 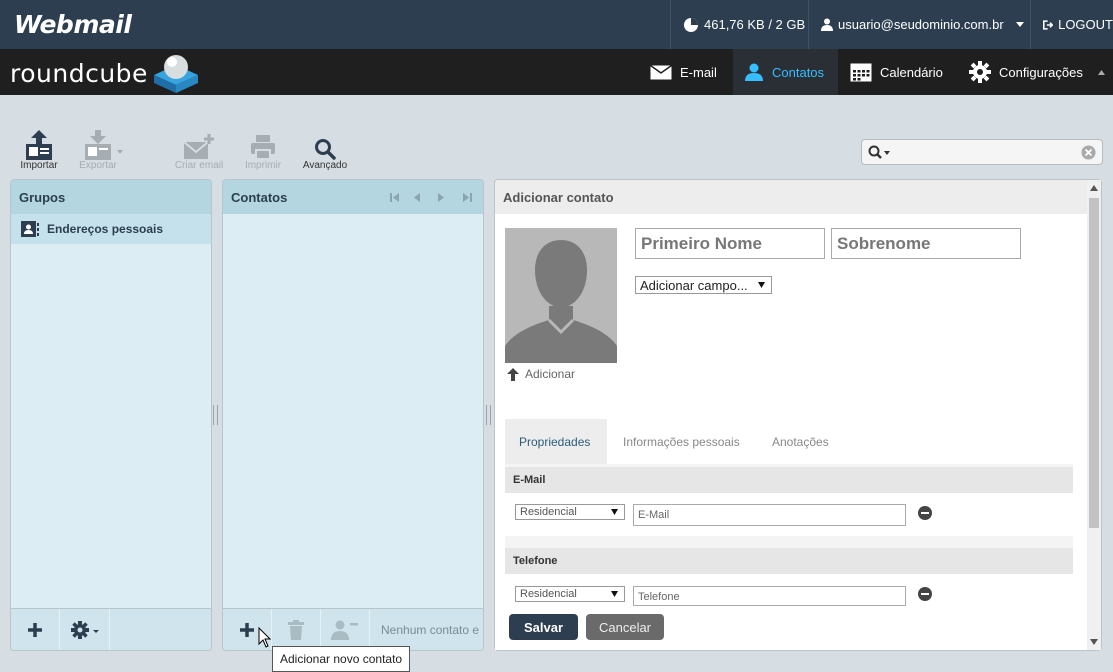 I want to click on address-book-icon, so click(x=30, y=229).